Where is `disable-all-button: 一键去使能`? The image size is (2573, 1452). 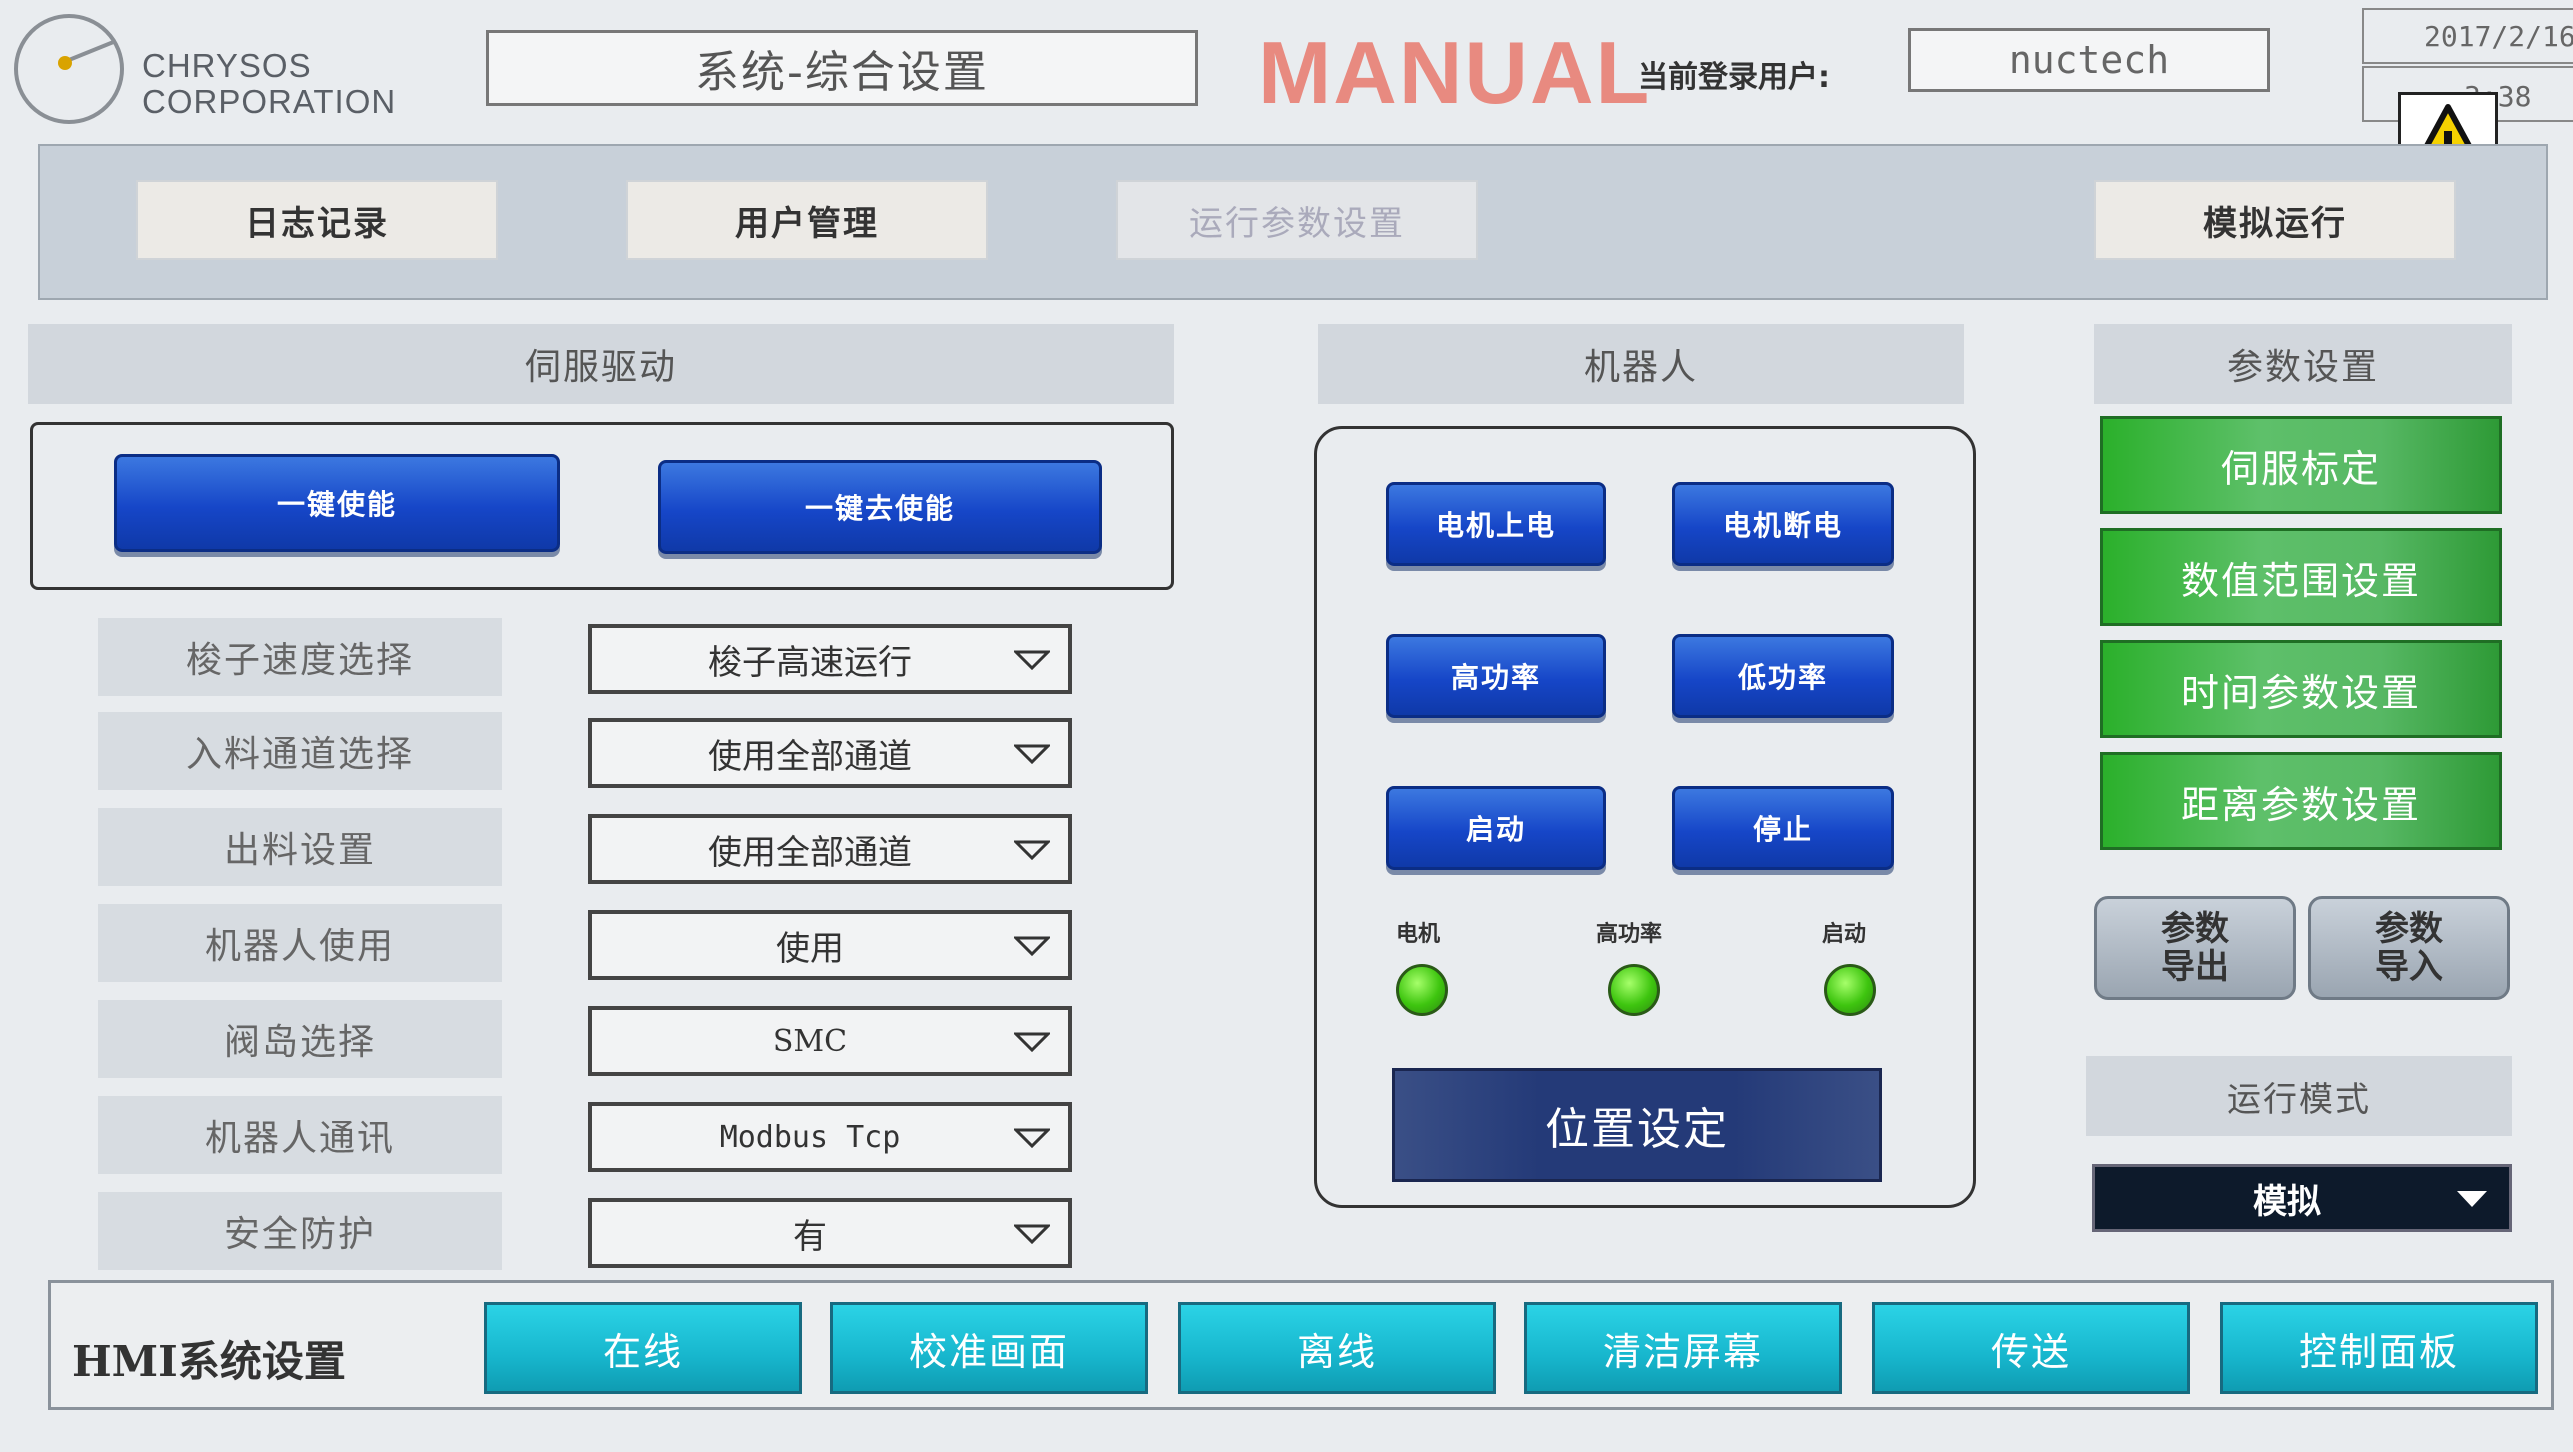
disable-all-button: 一键去使能 is located at coordinates (880, 507).